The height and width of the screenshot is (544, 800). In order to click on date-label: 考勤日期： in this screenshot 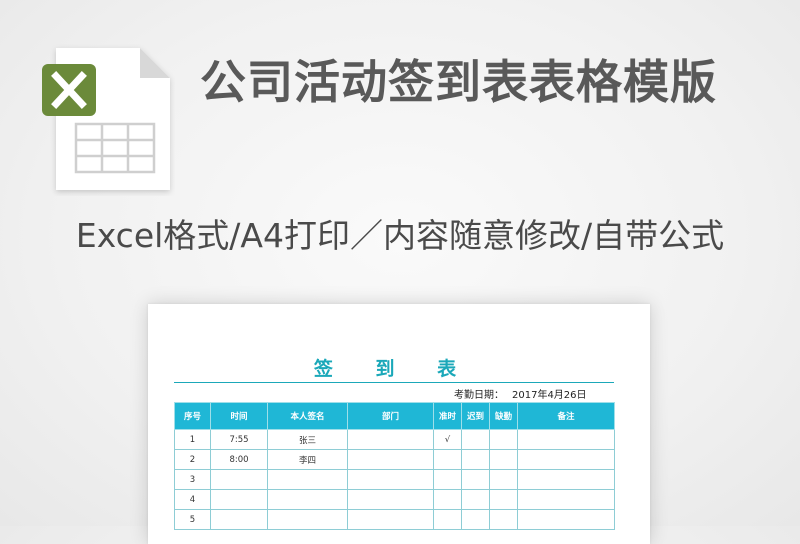, I will do `click(479, 395)`.